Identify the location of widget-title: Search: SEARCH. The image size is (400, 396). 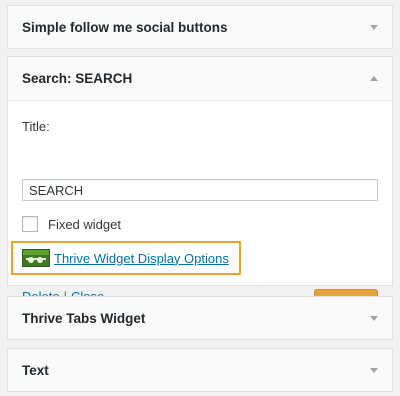
(77, 78).